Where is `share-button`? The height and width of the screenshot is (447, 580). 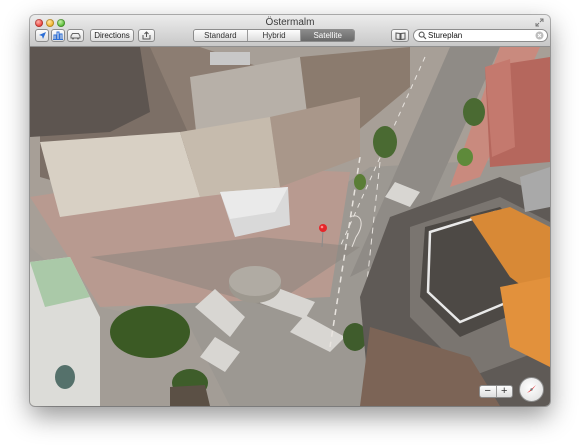 share-button is located at coordinates (146, 35).